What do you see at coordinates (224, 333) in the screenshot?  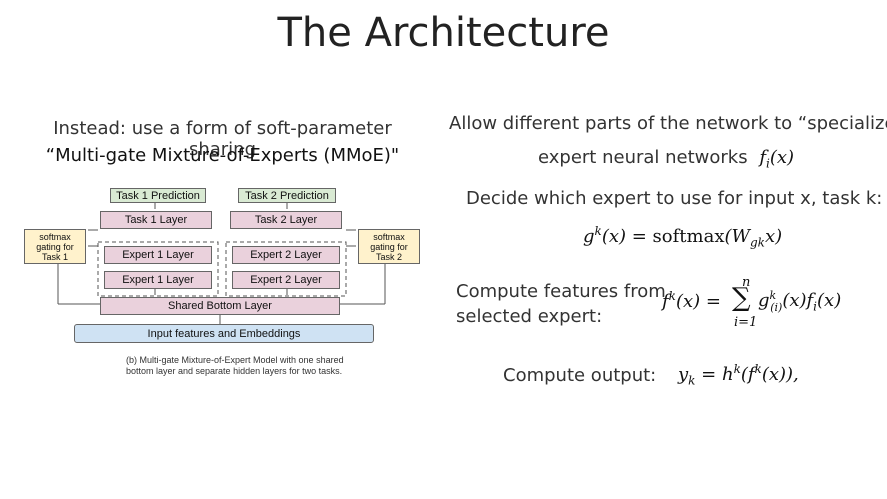 I see `input-features-box: Input features and Embeddings` at bounding box center [224, 333].